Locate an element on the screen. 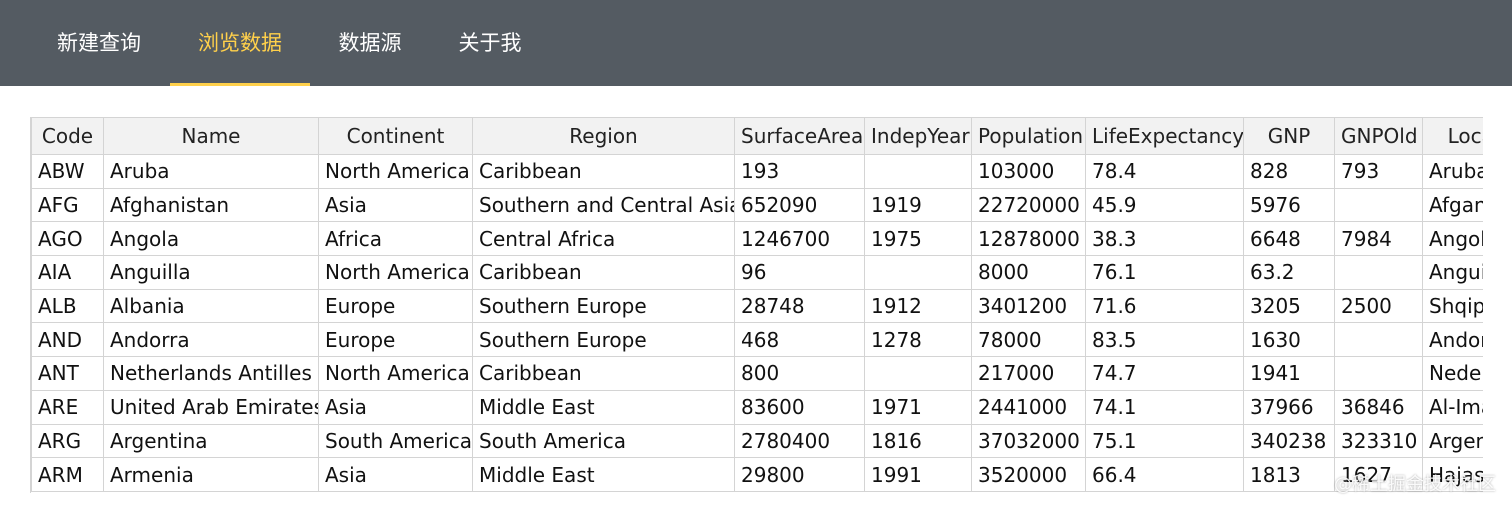 This screenshot has height=510, width=1512. table-cell-population: 78000 is located at coordinates (1028, 340).